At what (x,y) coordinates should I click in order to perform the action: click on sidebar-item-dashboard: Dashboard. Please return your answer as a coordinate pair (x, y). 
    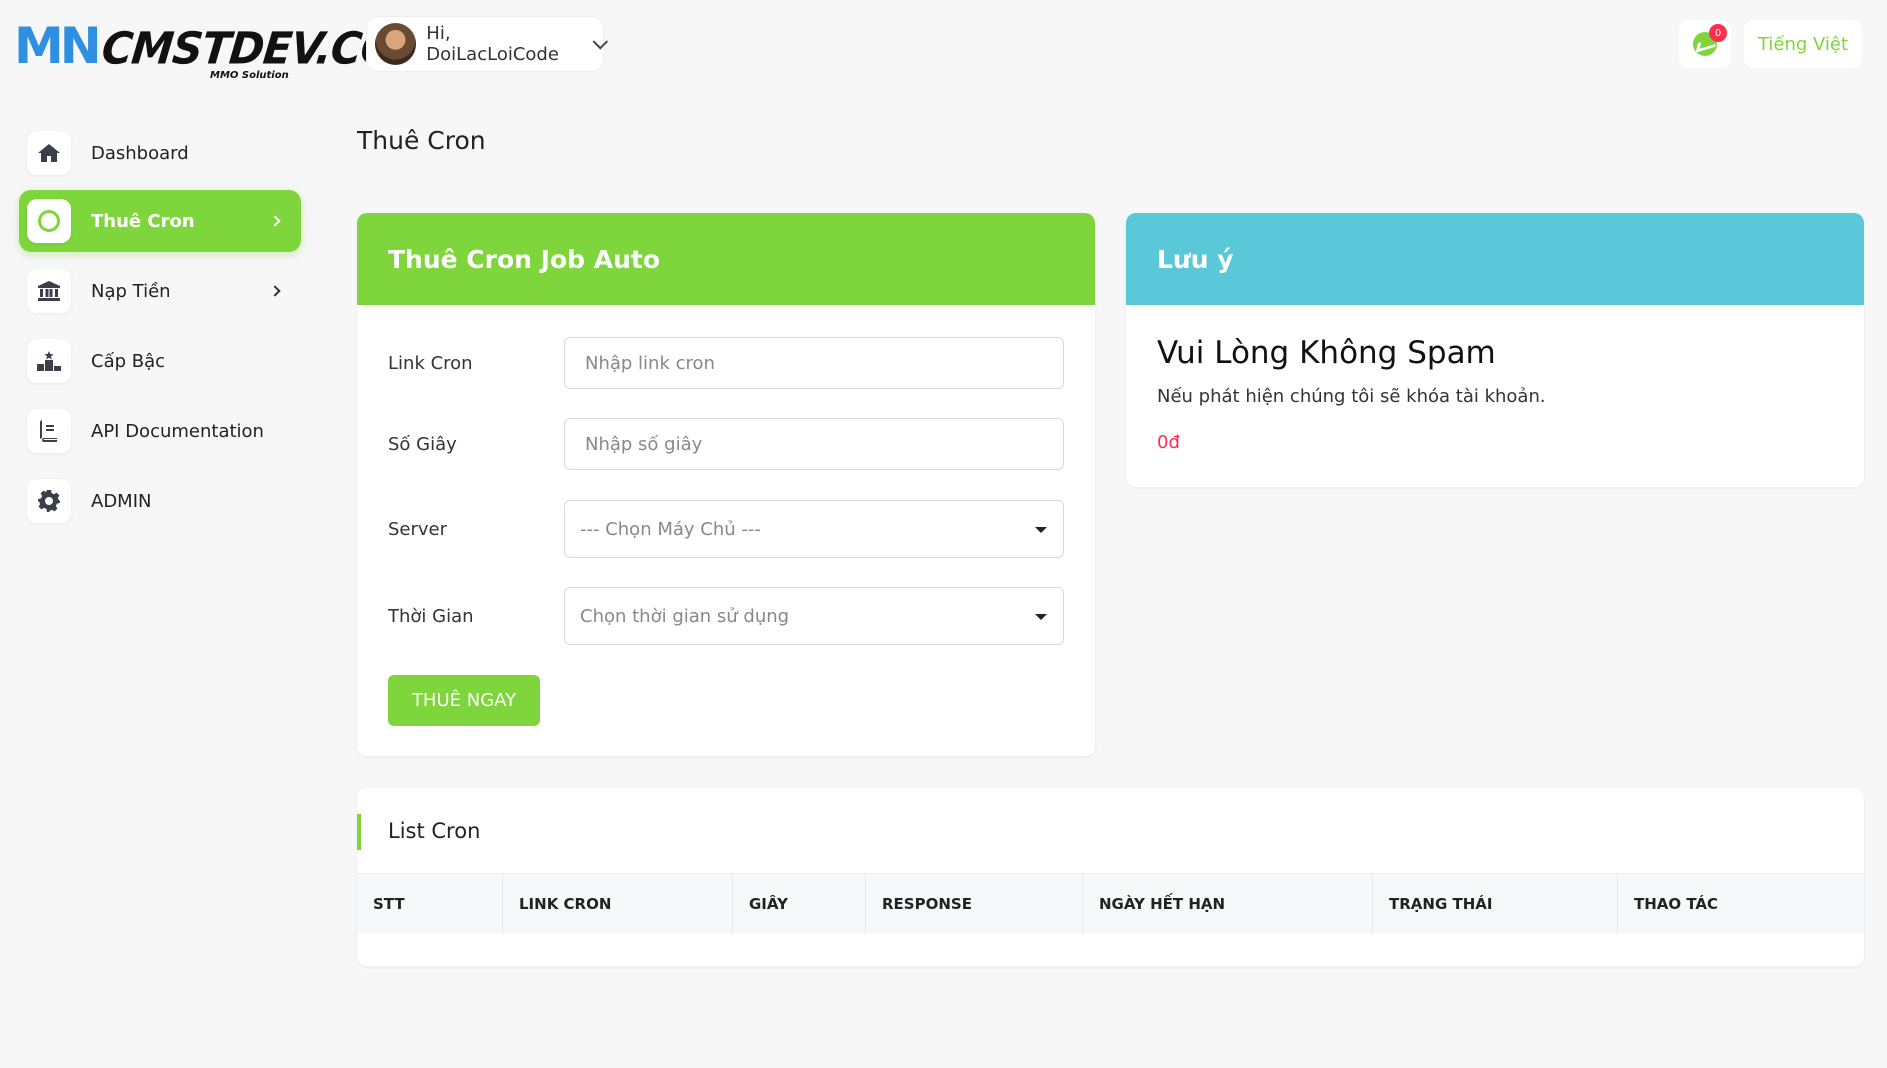
    Looking at the image, I should click on (160, 153).